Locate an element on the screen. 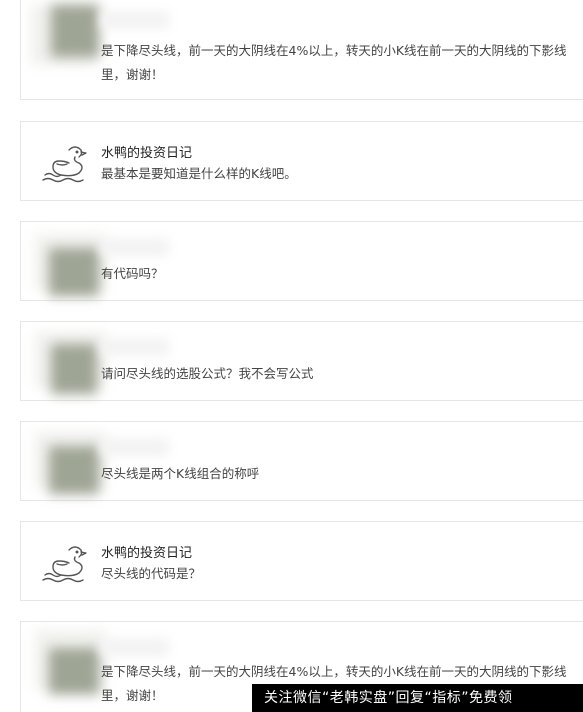  comment-text: 请问尽头线的选股公式？我不会写公式 is located at coordinates (207, 373).